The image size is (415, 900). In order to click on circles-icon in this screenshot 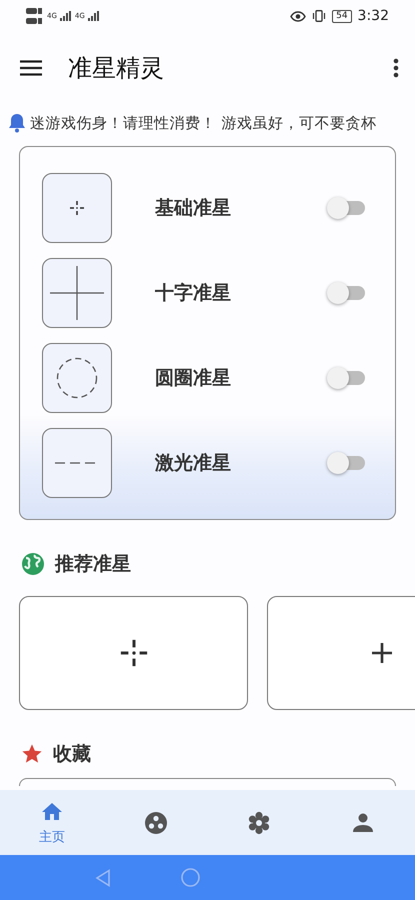, I will do `click(156, 822)`.